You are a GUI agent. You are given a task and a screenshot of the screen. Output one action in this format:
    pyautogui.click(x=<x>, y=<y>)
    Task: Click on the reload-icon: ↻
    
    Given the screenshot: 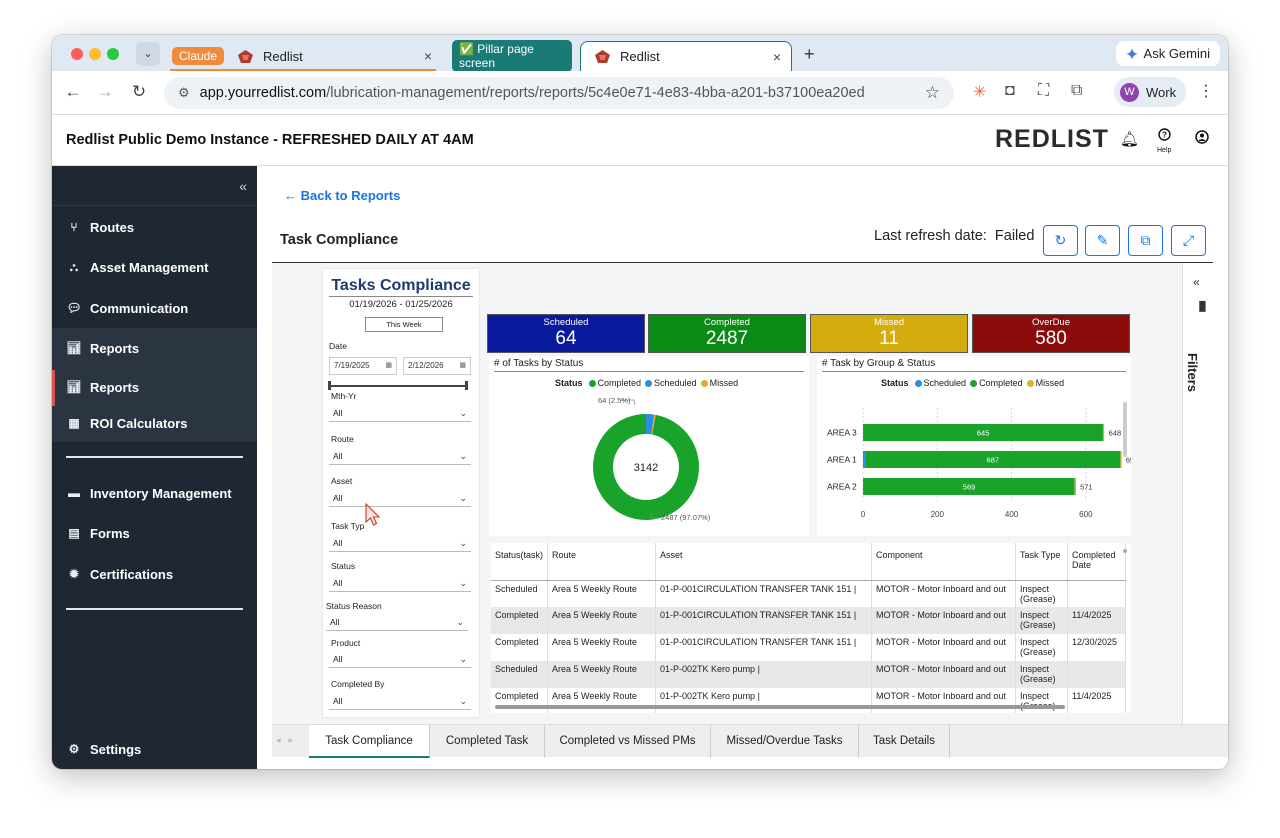 What is the action you would take?
    pyautogui.click(x=139, y=92)
    